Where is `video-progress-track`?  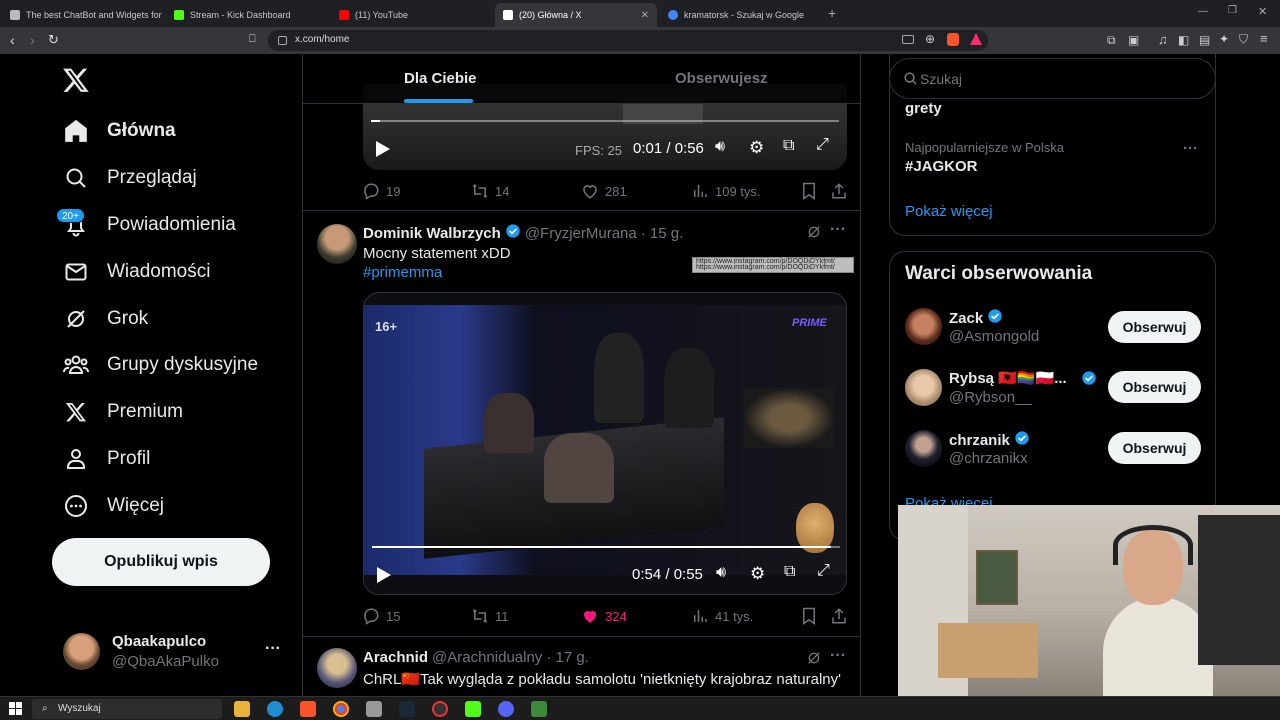 video-progress-track is located at coordinates (605, 121).